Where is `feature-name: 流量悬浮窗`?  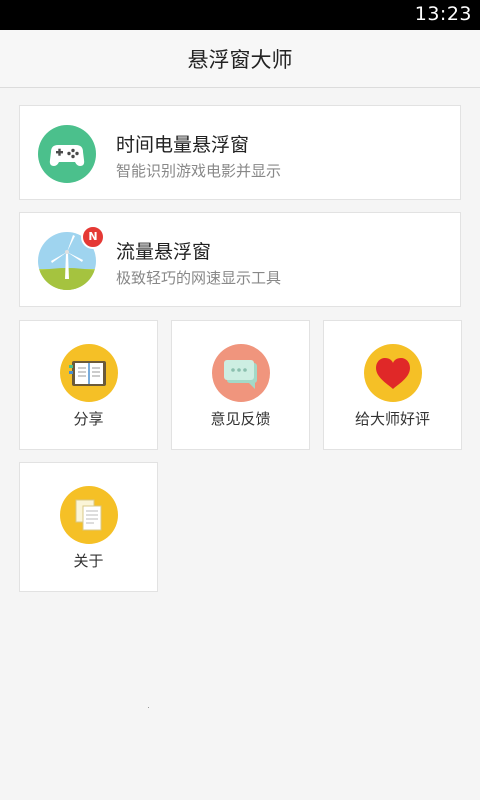 feature-name: 流量悬浮窗 is located at coordinates (164, 252).